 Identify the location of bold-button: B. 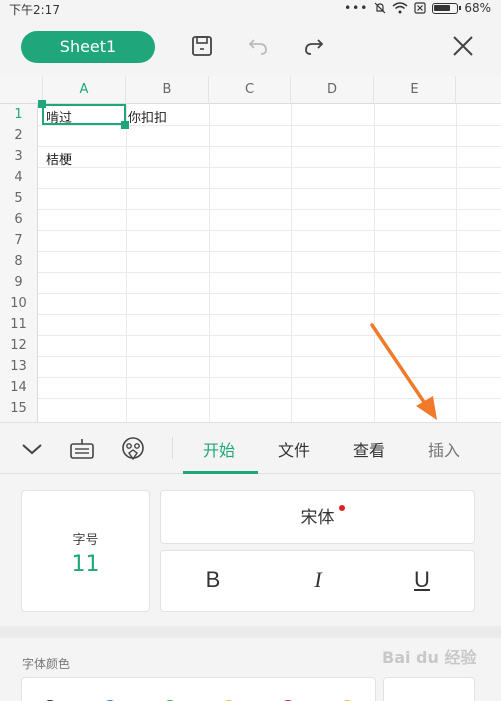
(213, 582).